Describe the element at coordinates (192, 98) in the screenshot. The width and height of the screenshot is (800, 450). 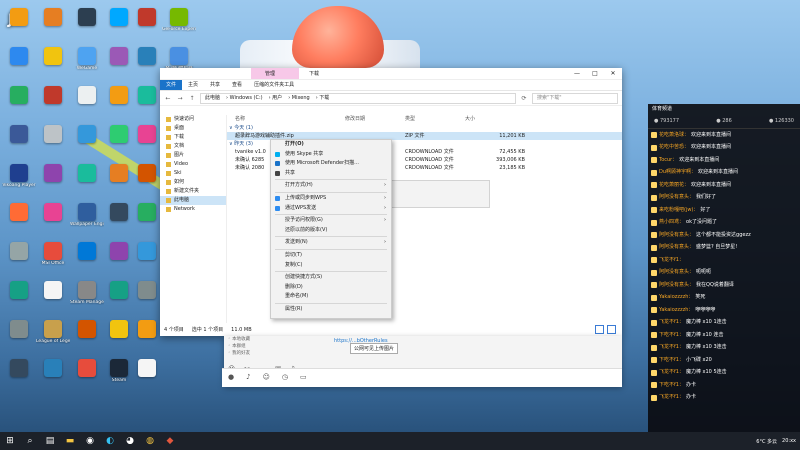
I see `up-icon: ↑` at that location.